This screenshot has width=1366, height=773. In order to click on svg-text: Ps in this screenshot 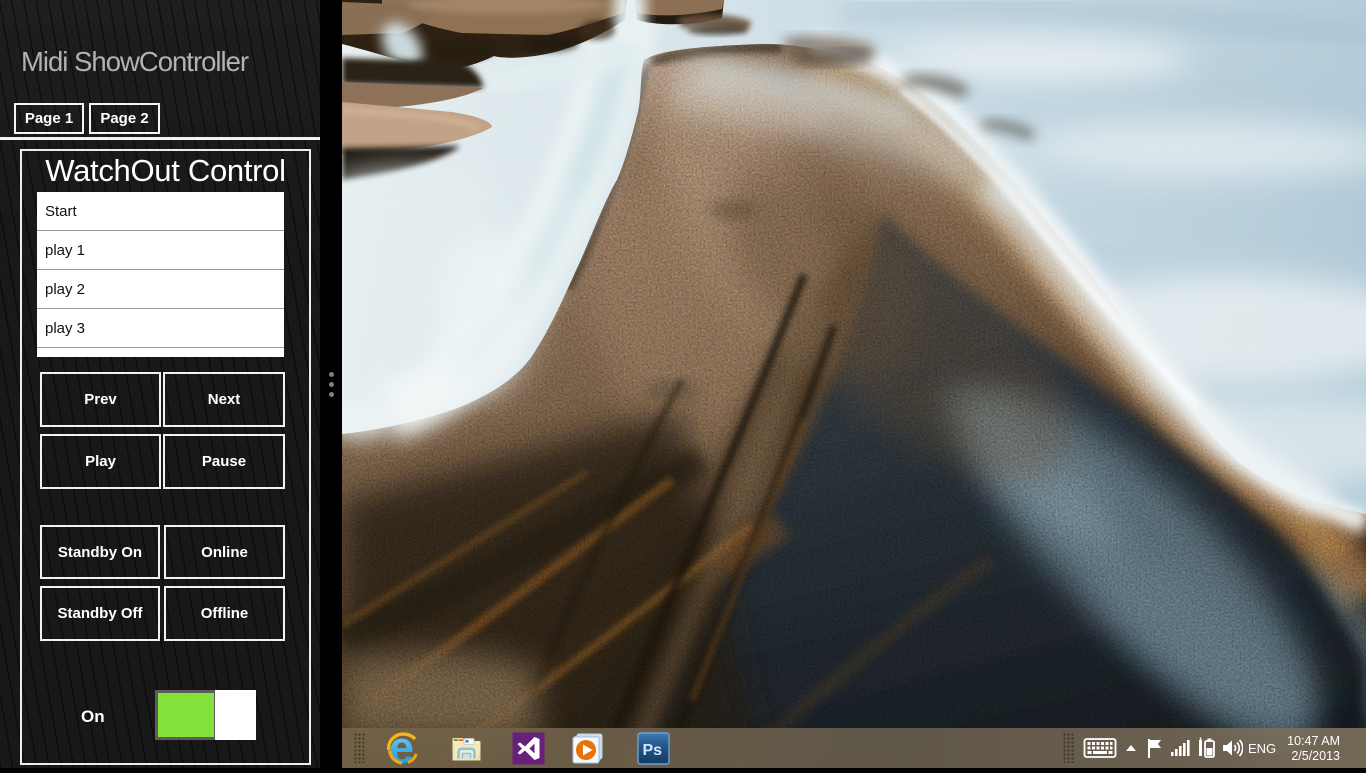, I will do `click(653, 750)`.